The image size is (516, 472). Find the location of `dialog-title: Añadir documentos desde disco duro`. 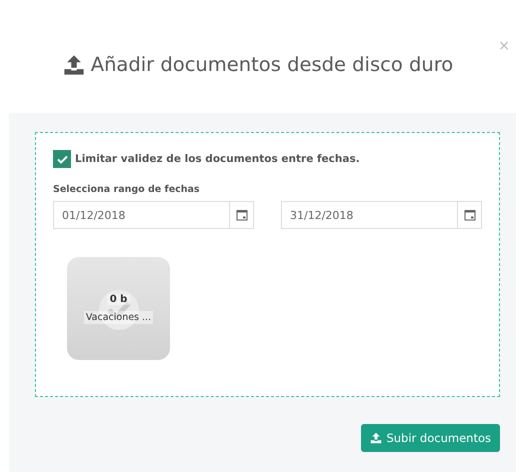

dialog-title: Añadir documentos desde disco duro is located at coordinates (272, 64).